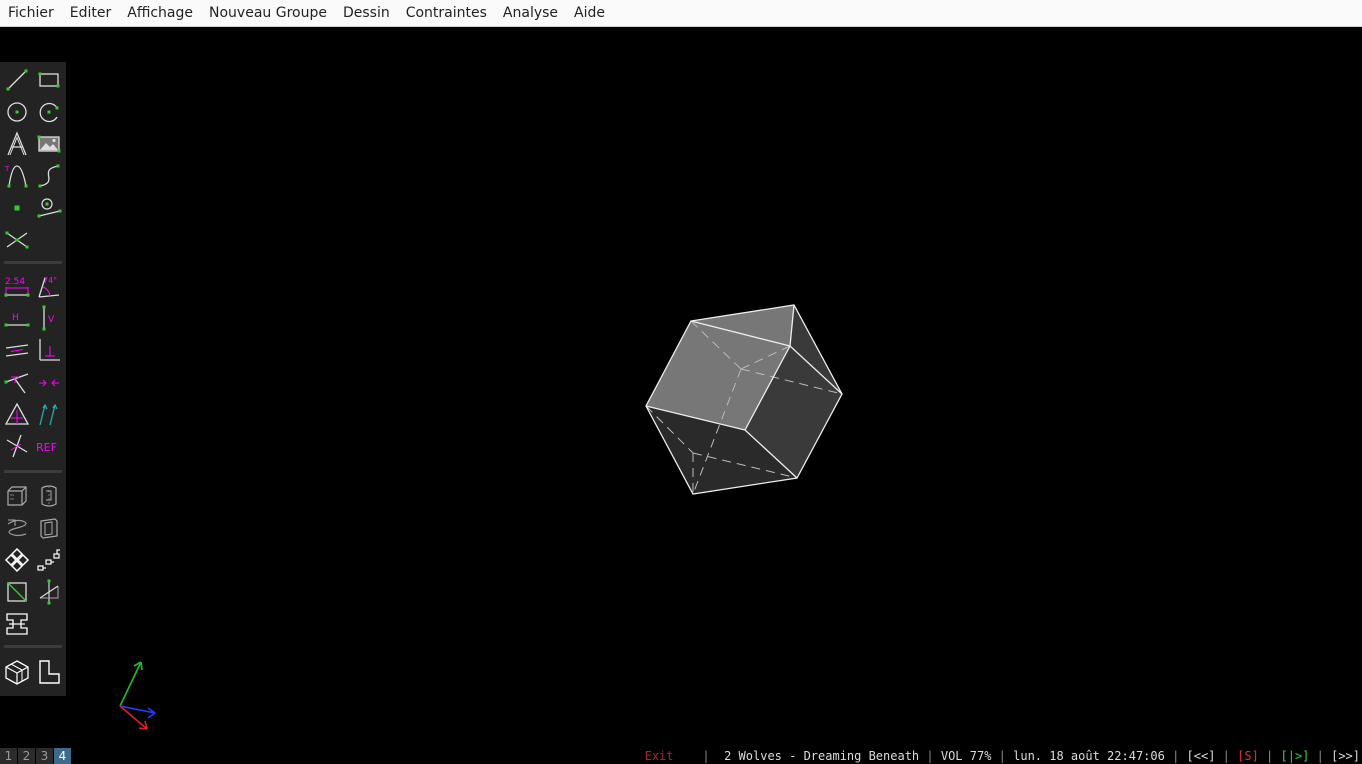 The image size is (1362, 764). I want to click on horizontal-constraint-tool: H, so click(17, 318).